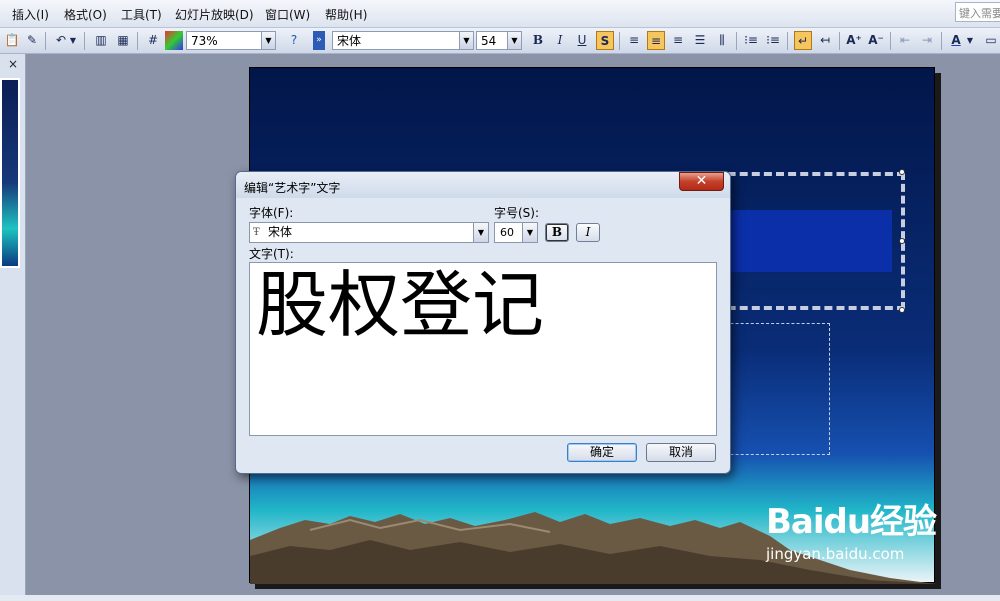  What do you see at coordinates (722, 40) in the screenshot?
I see `distribute-icon: ⫼` at bounding box center [722, 40].